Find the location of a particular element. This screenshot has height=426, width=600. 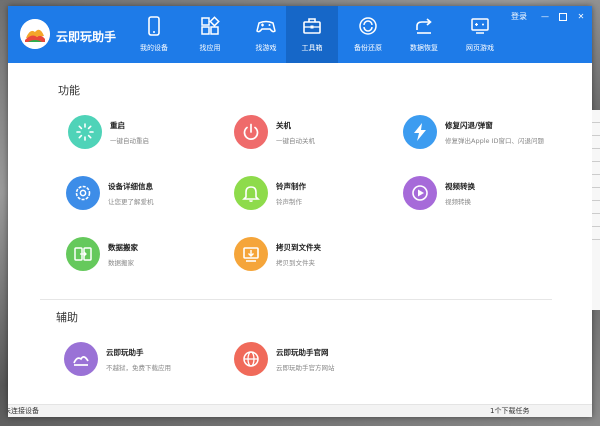

section-title-auxiliary: 辅助 is located at coordinates (67, 317).